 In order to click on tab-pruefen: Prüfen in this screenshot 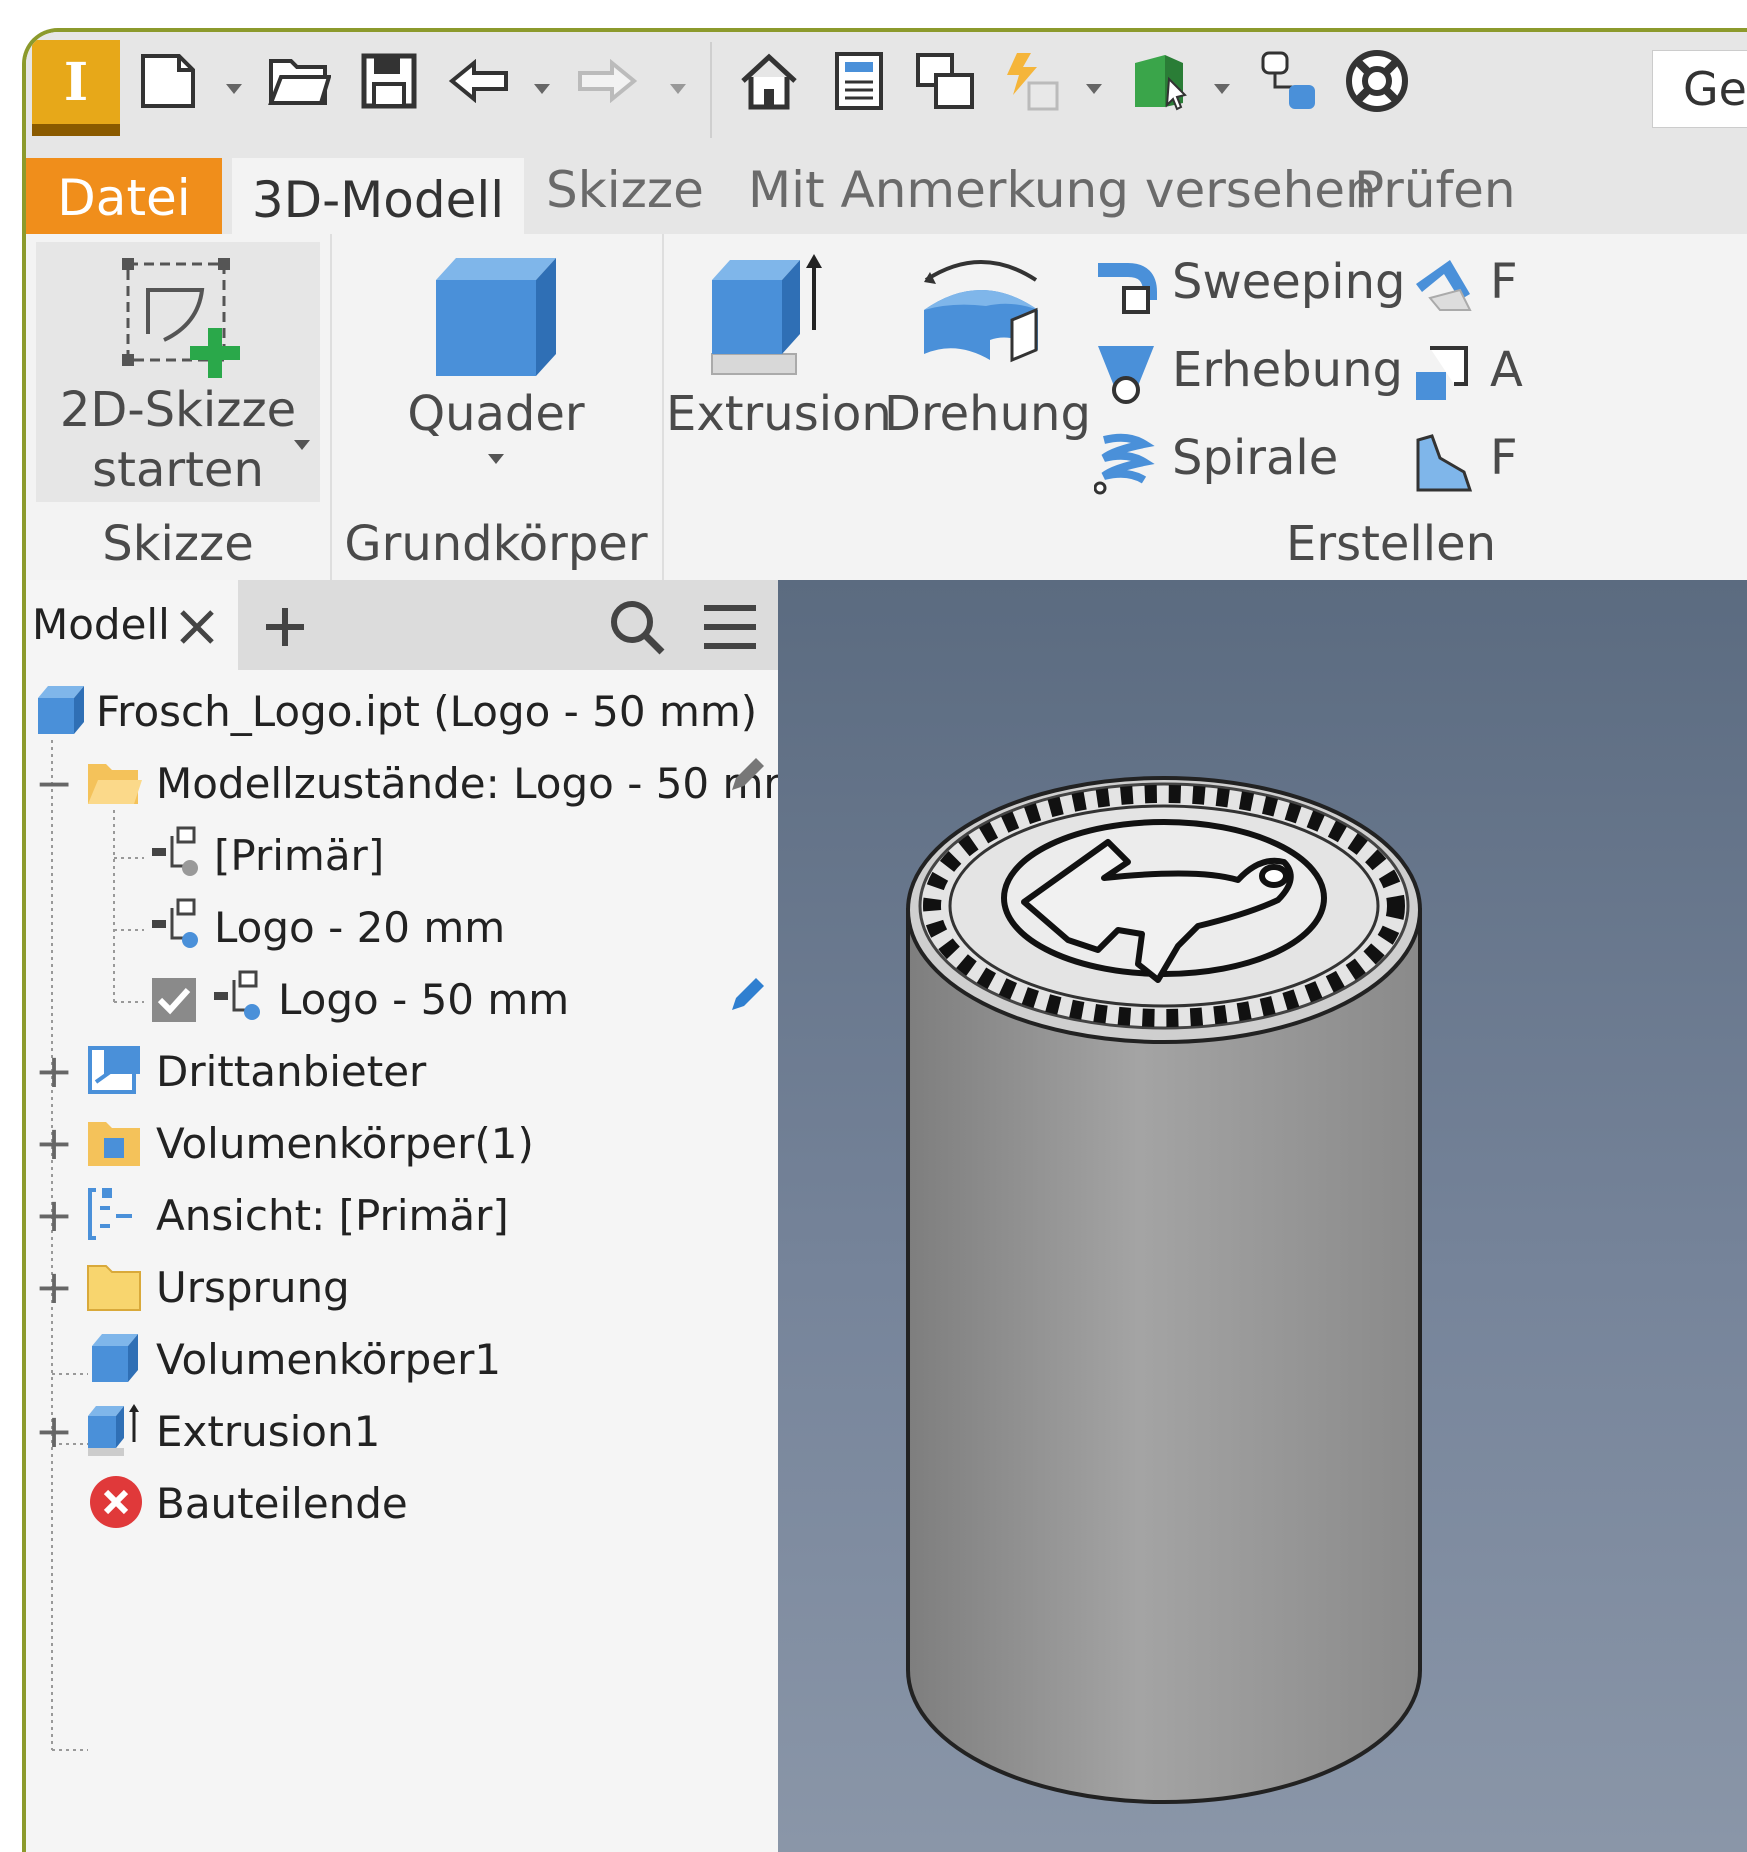, I will do `click(1435, 190)`.